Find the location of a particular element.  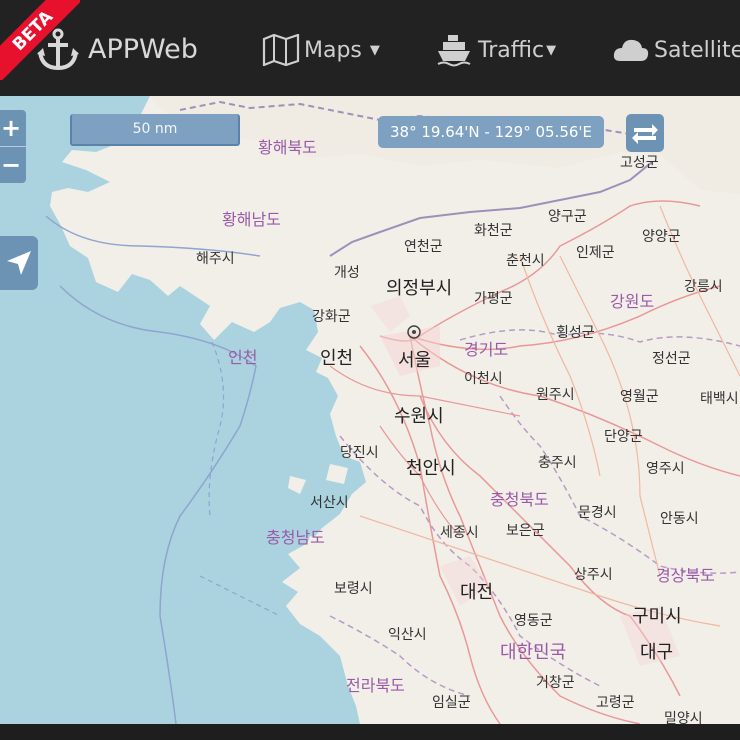

map-label: 충주시 is located at coordinates (557, 463).